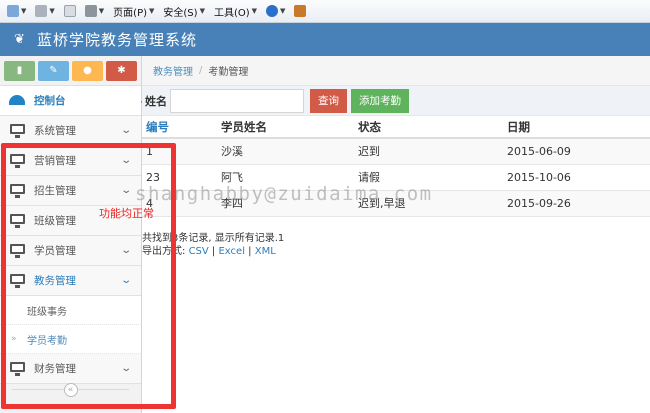 This screenshot has width=650, height=413. I want to click on page-menu: 页面(P) ▼, so click(133, 11).